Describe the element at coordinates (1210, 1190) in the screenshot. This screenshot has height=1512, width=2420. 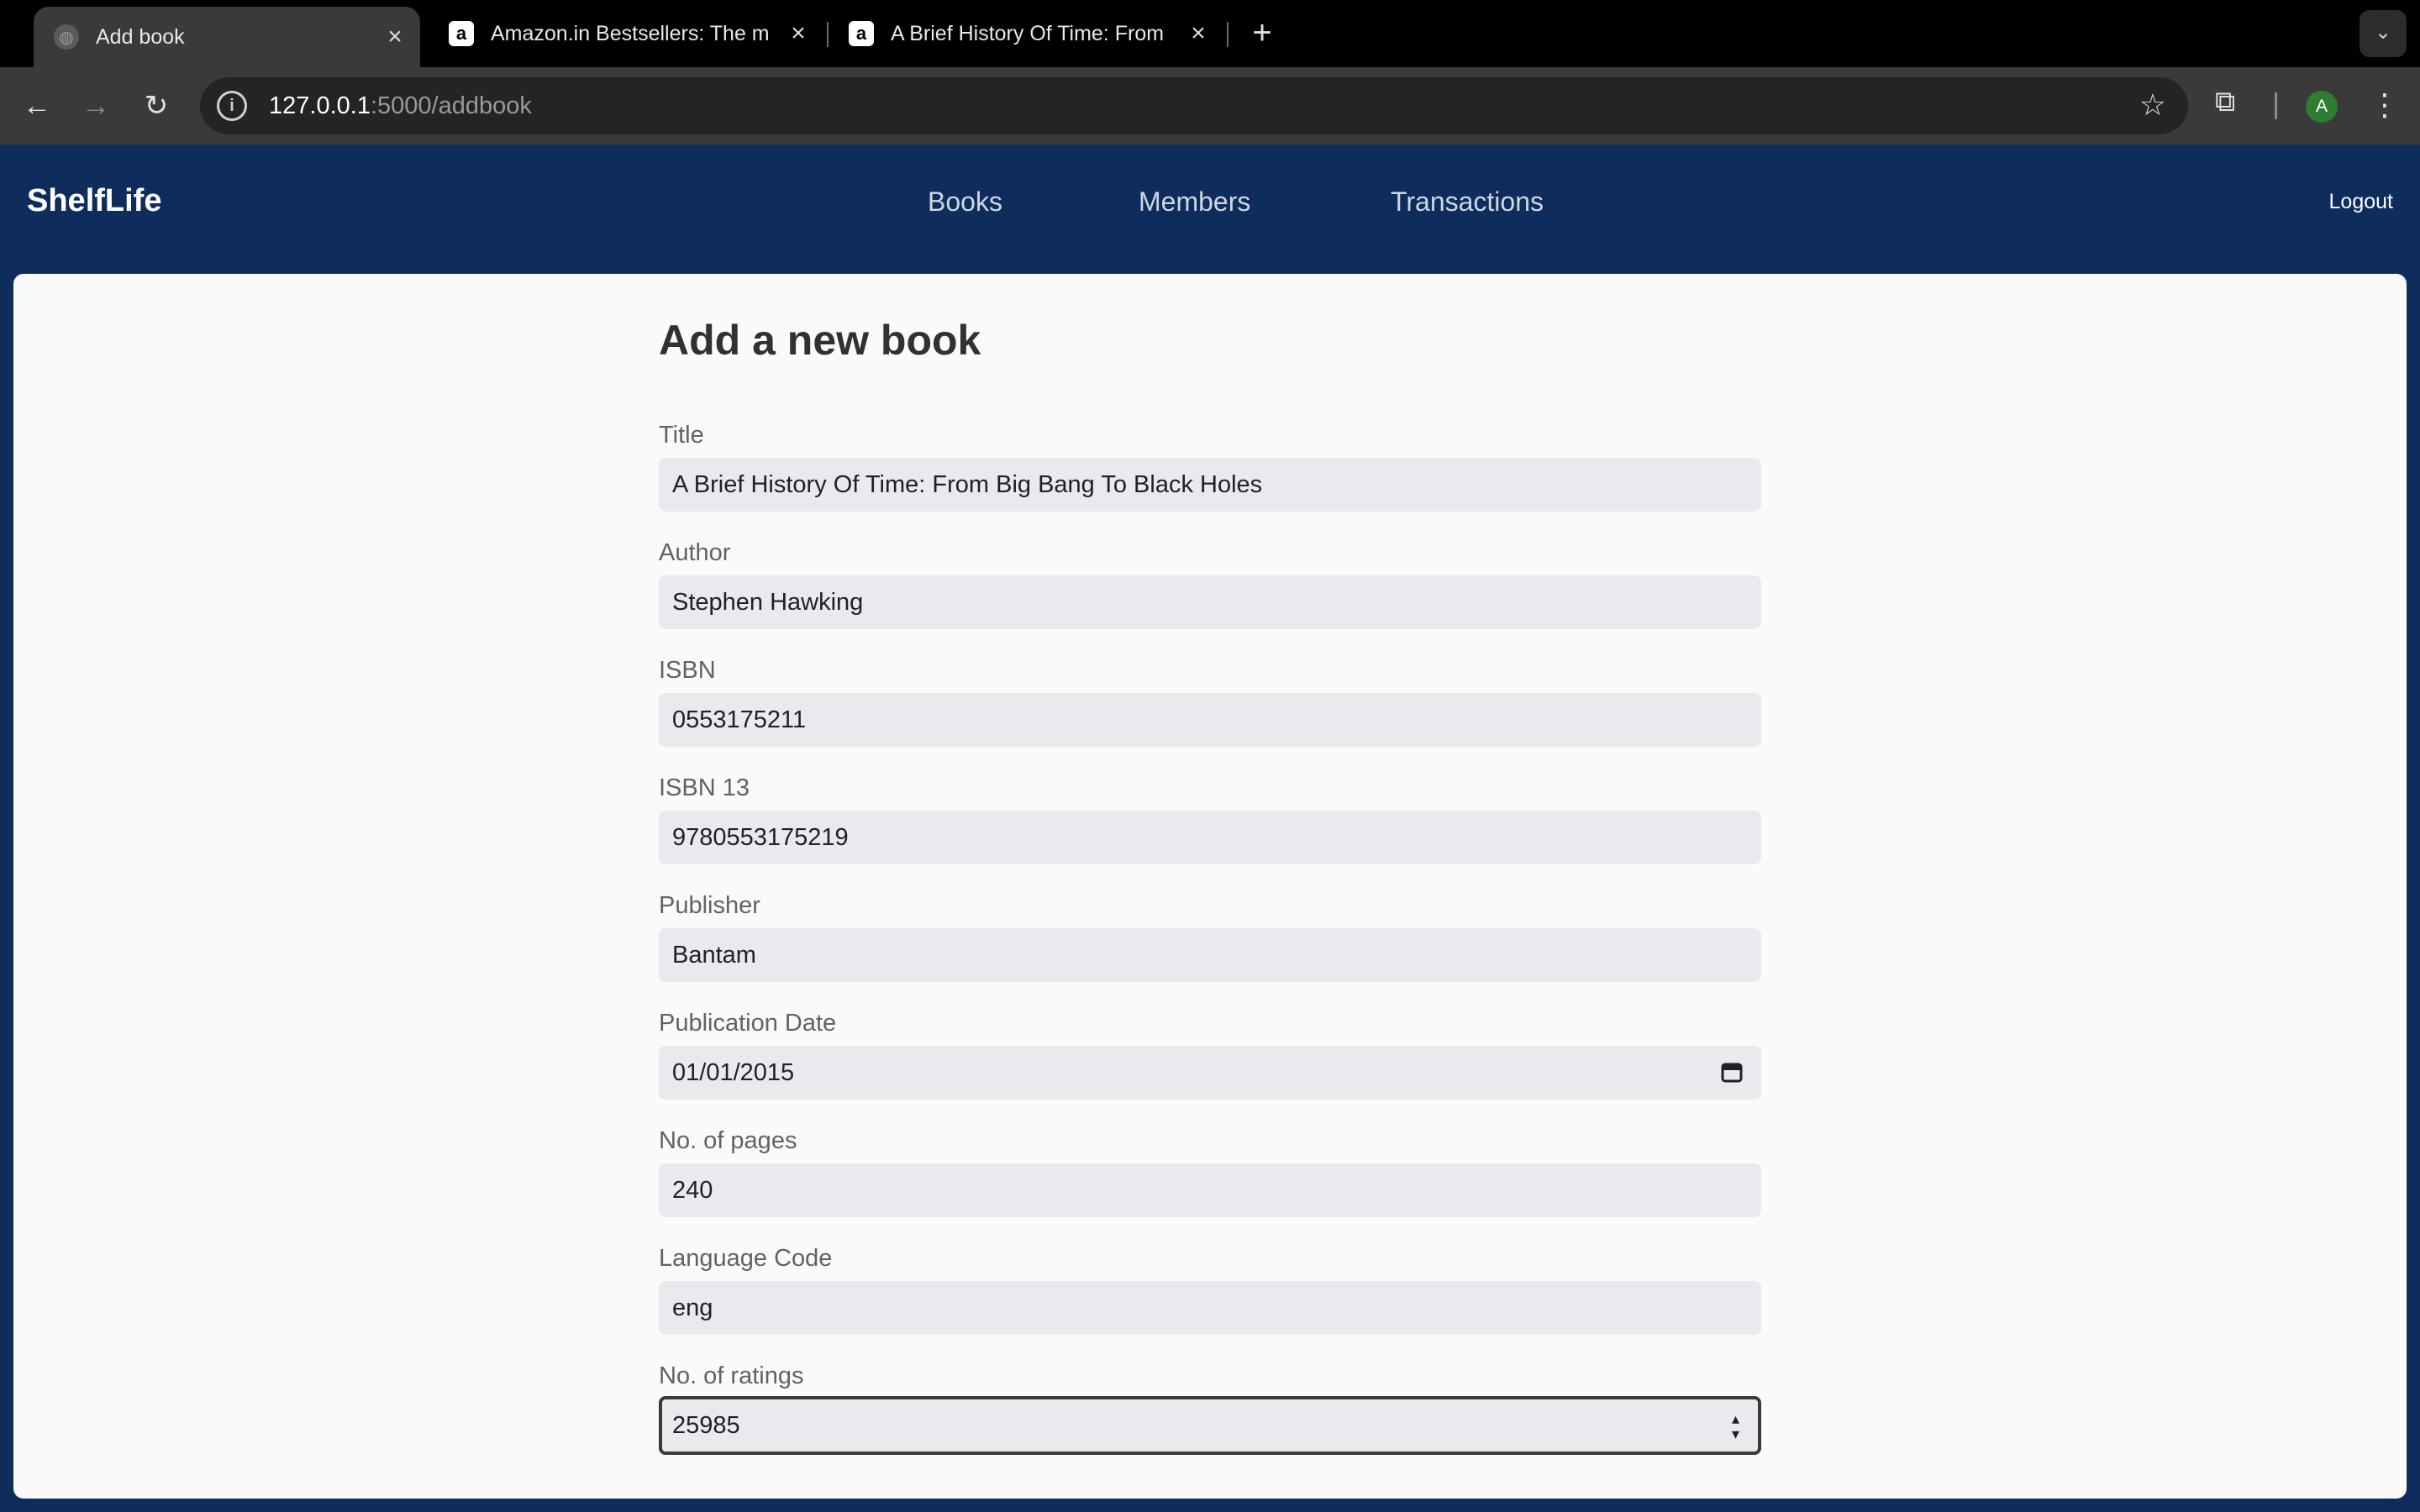
I see `pages-input: 240` at that location.